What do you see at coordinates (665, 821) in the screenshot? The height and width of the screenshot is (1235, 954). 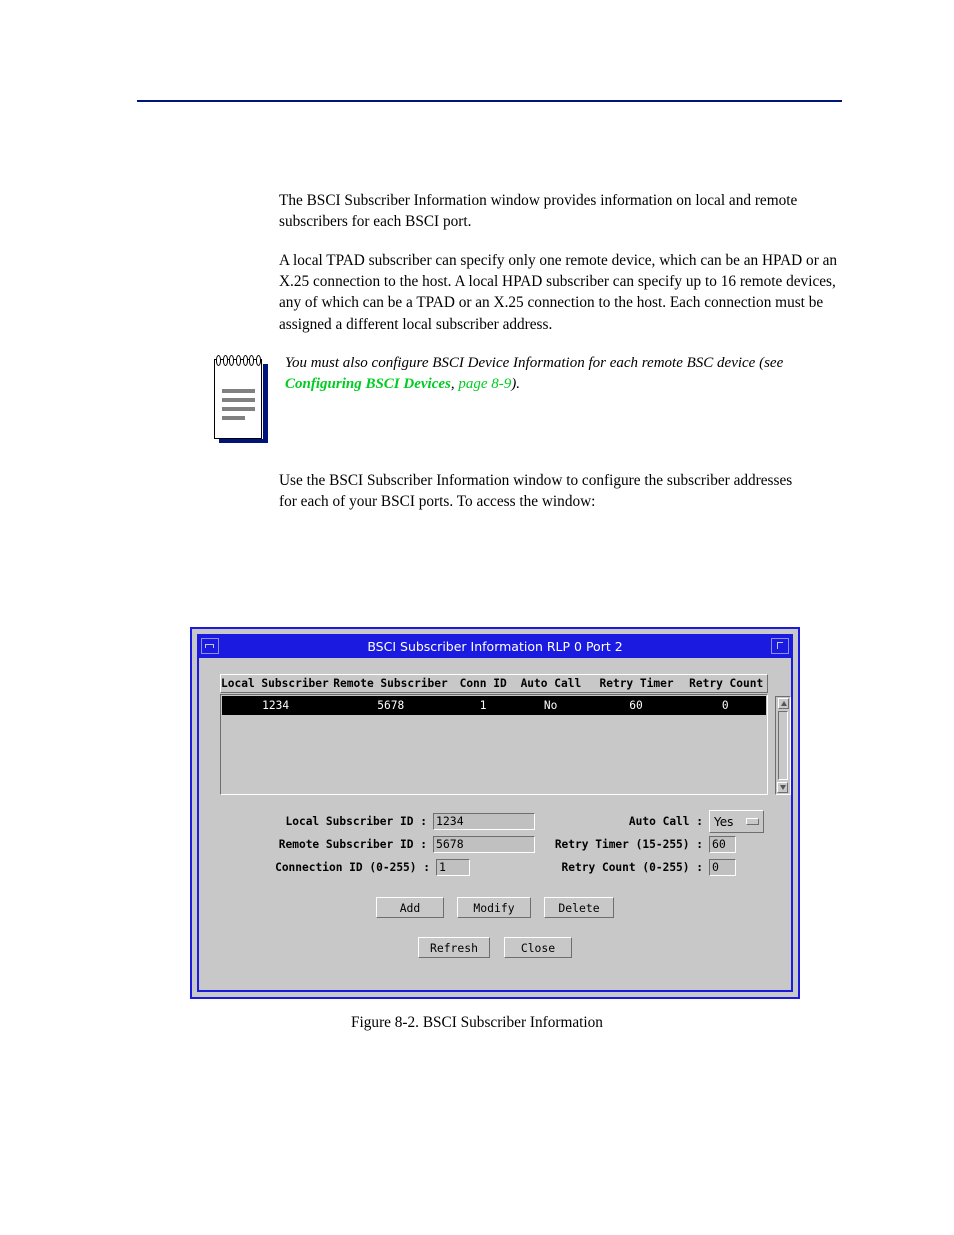 I see `label-auto-call: Auto Call :` at bounding box center [665, 821].